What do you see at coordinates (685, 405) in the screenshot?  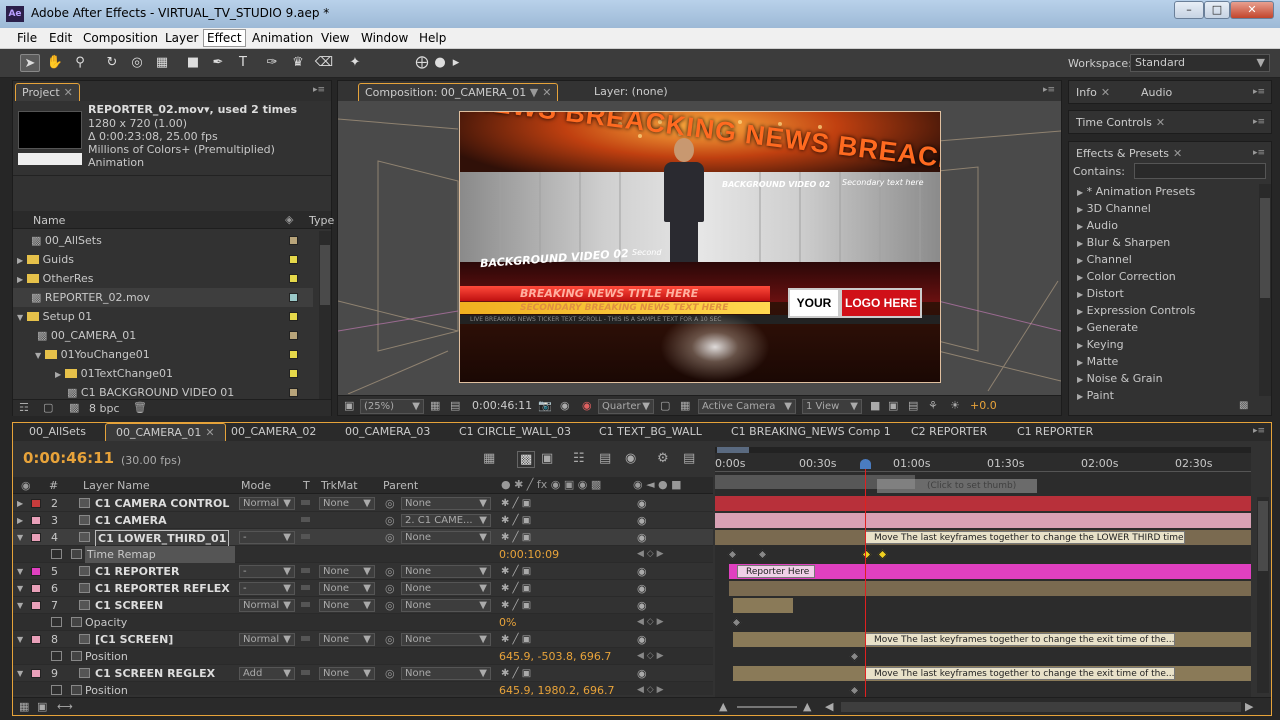 I see `transparency-grid-icon: ▦` at bounding box center [685, 405].